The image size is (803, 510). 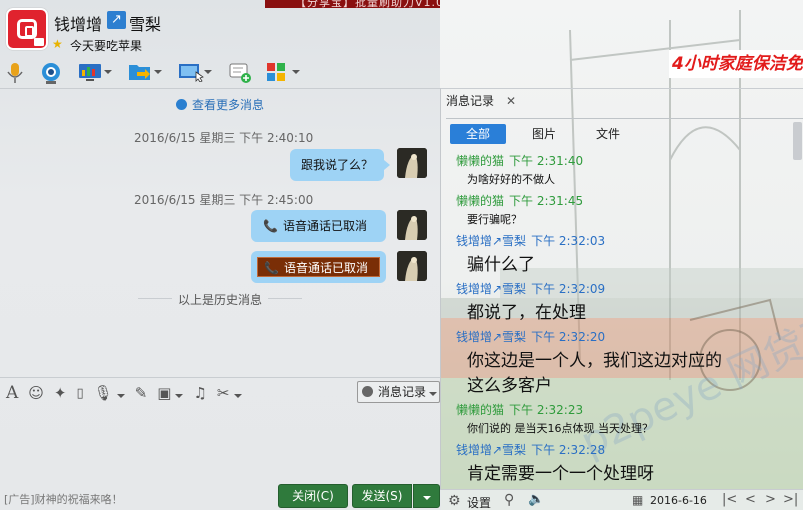 I want to click on search-icon: ⚲, so click(x=509, y=500).